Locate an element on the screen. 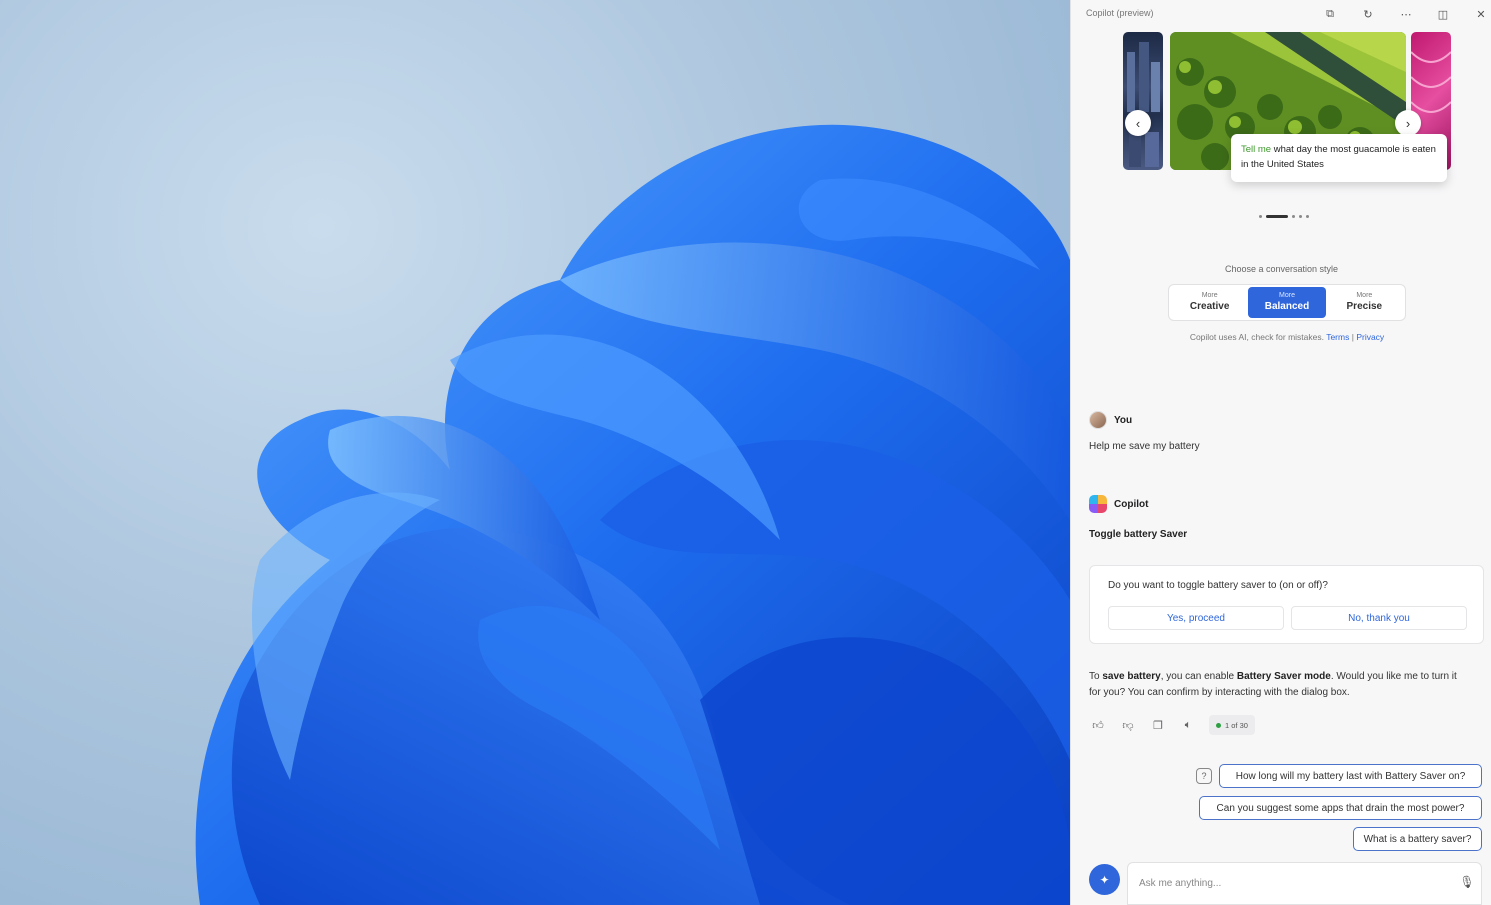 The width and height of the screenshot is (1491, 905). chevron-left-icon: ‹ is located at coordinates (1138, 123).